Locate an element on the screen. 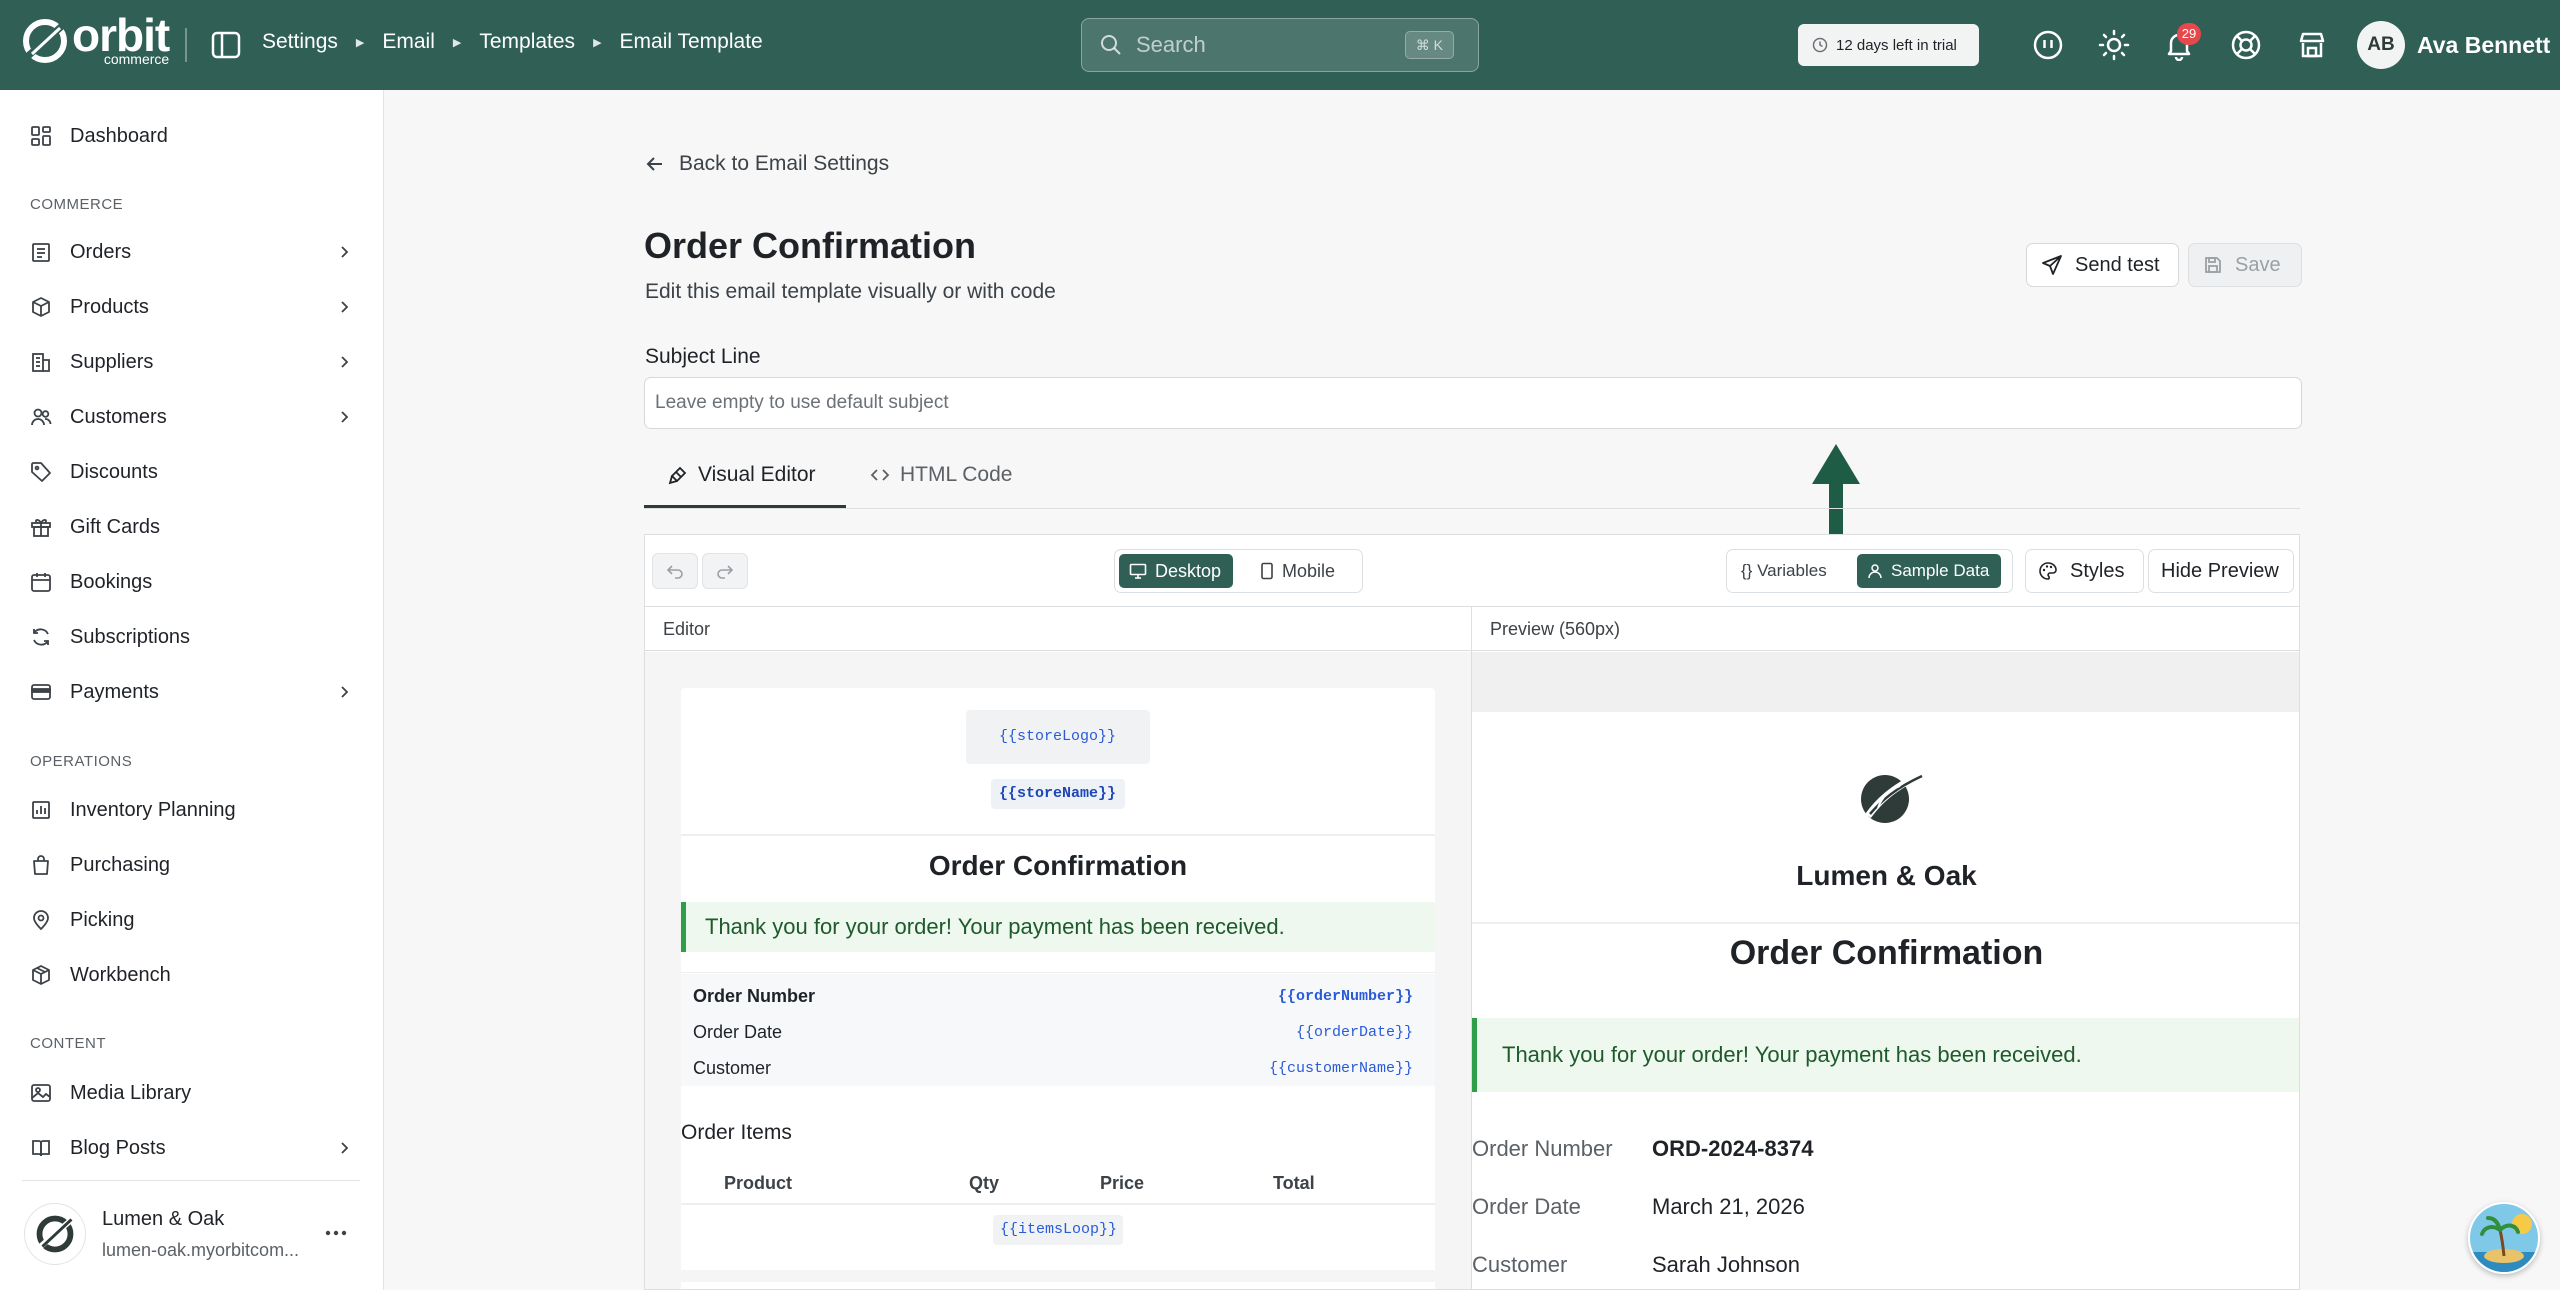  sun-icon is located at coordinates (2114, 45).